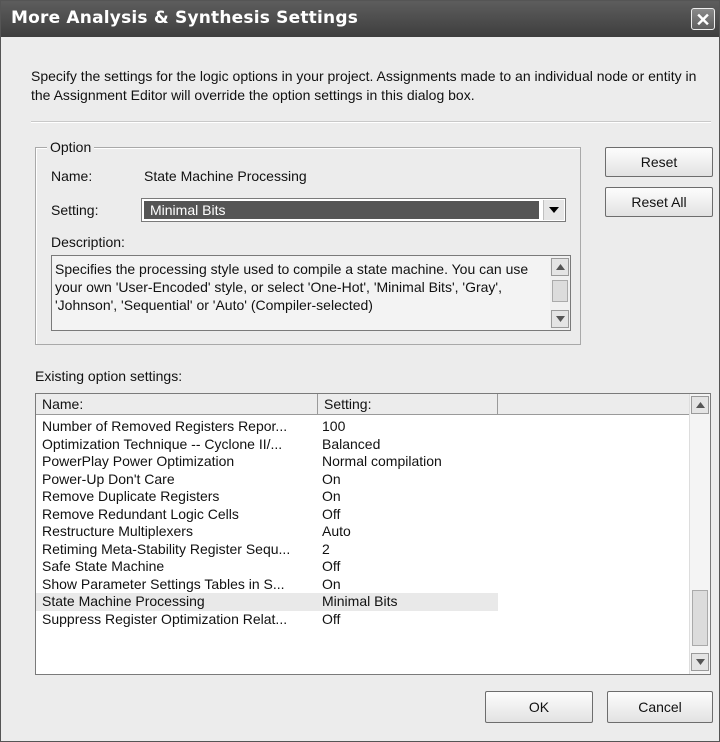 The width and height of the screenshot is (720, 742). I want to click on table-row: Restructure Multiplexers Auto, so click(364, 532).